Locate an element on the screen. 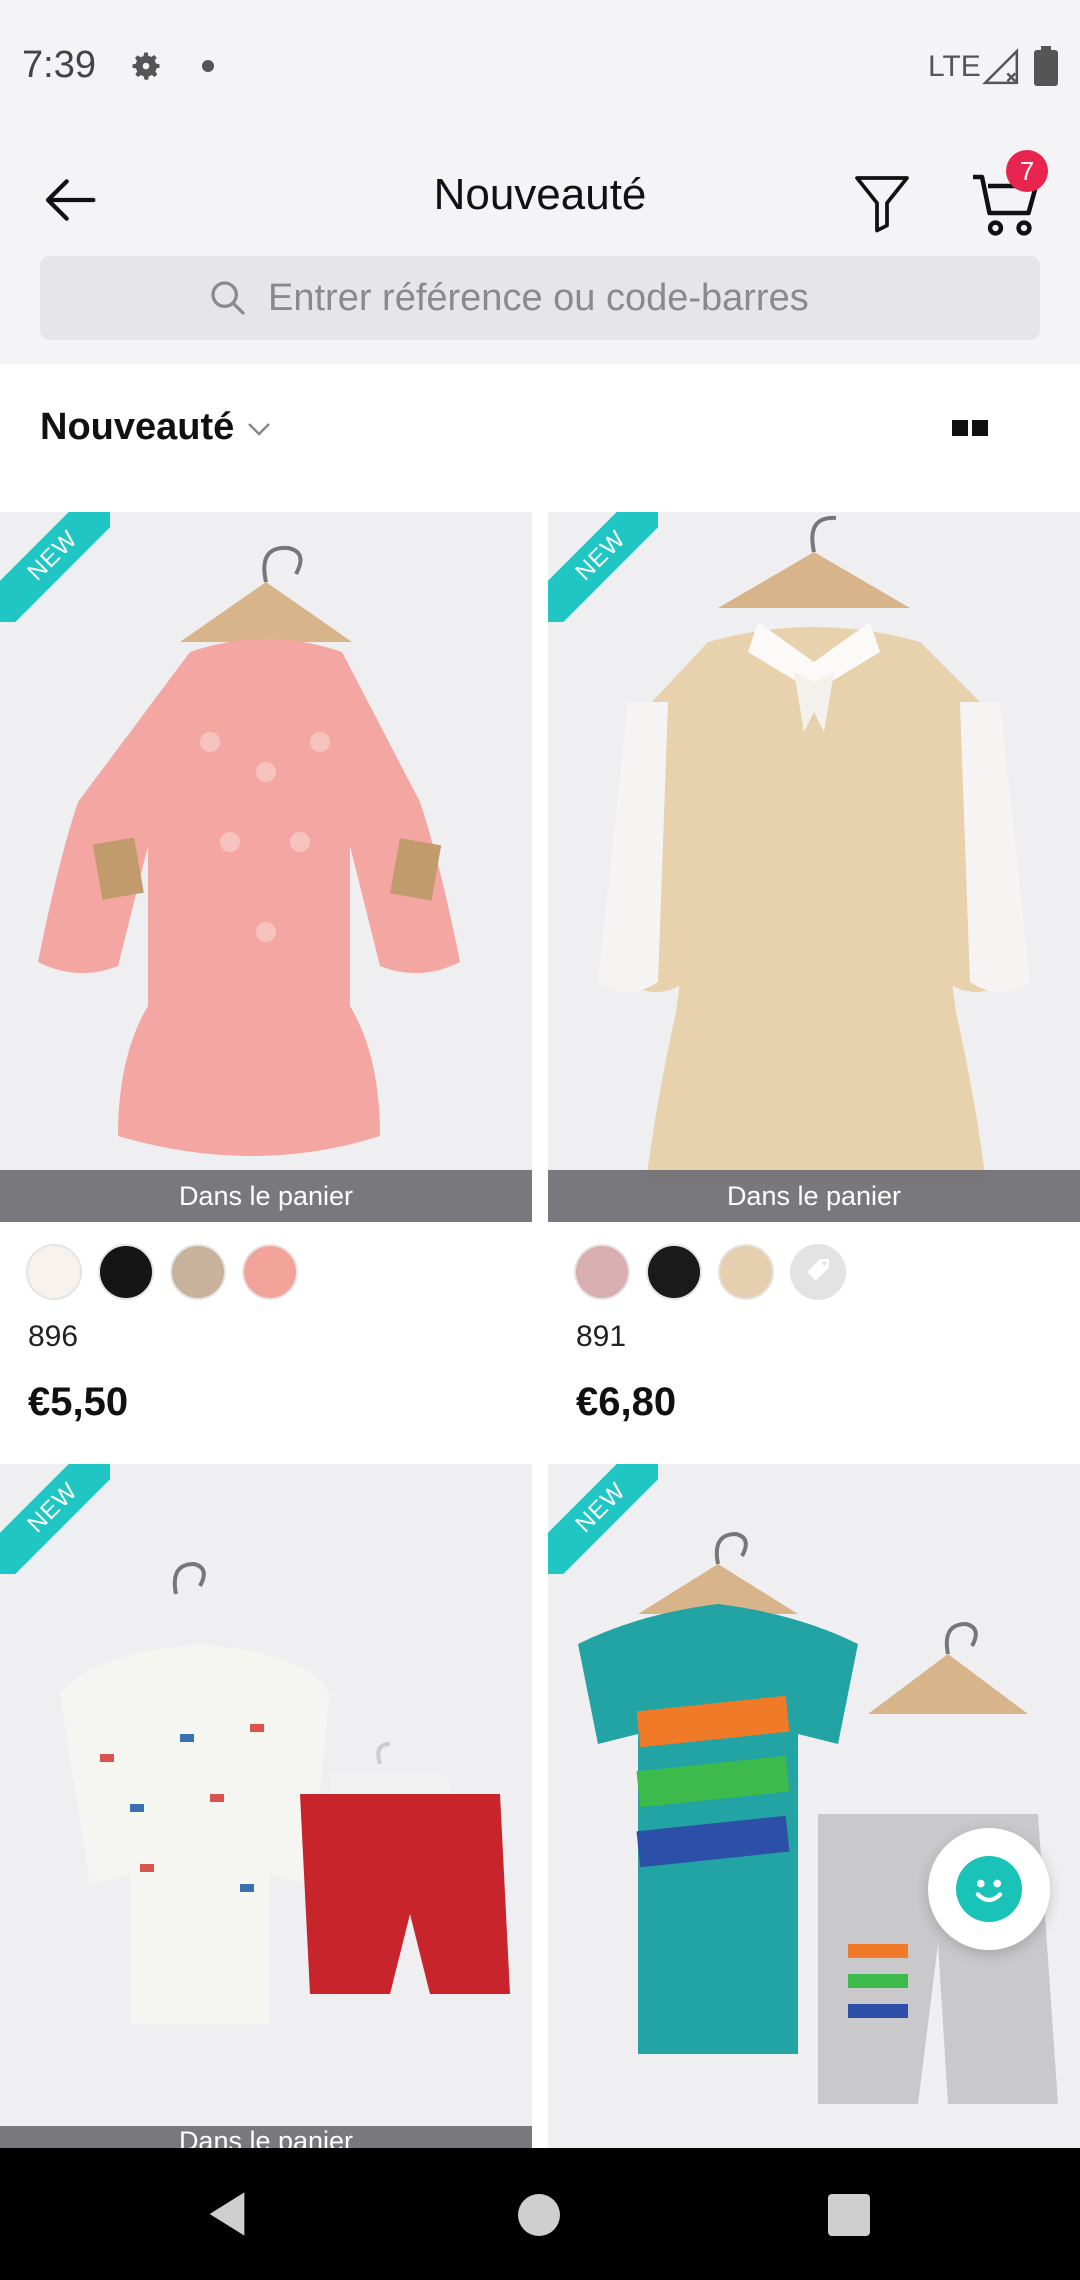 This screenshot has width=1080, height=2280. product-reference: 891 is located at coordinates (601, 1336).